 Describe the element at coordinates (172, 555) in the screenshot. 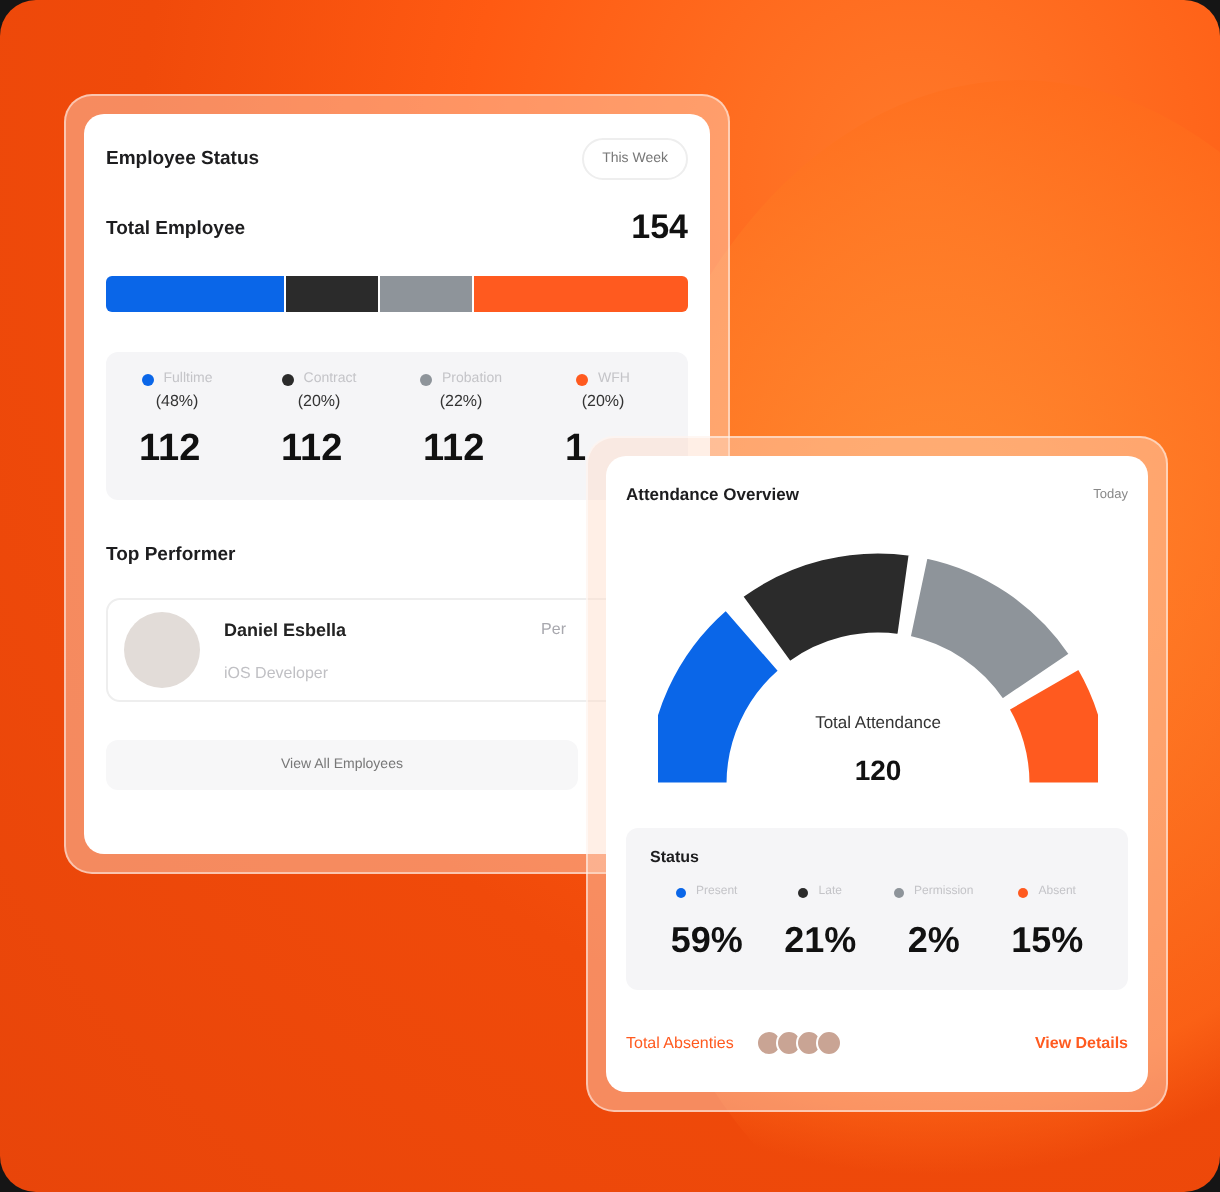

I see `section-title: Top Performer` at that location.